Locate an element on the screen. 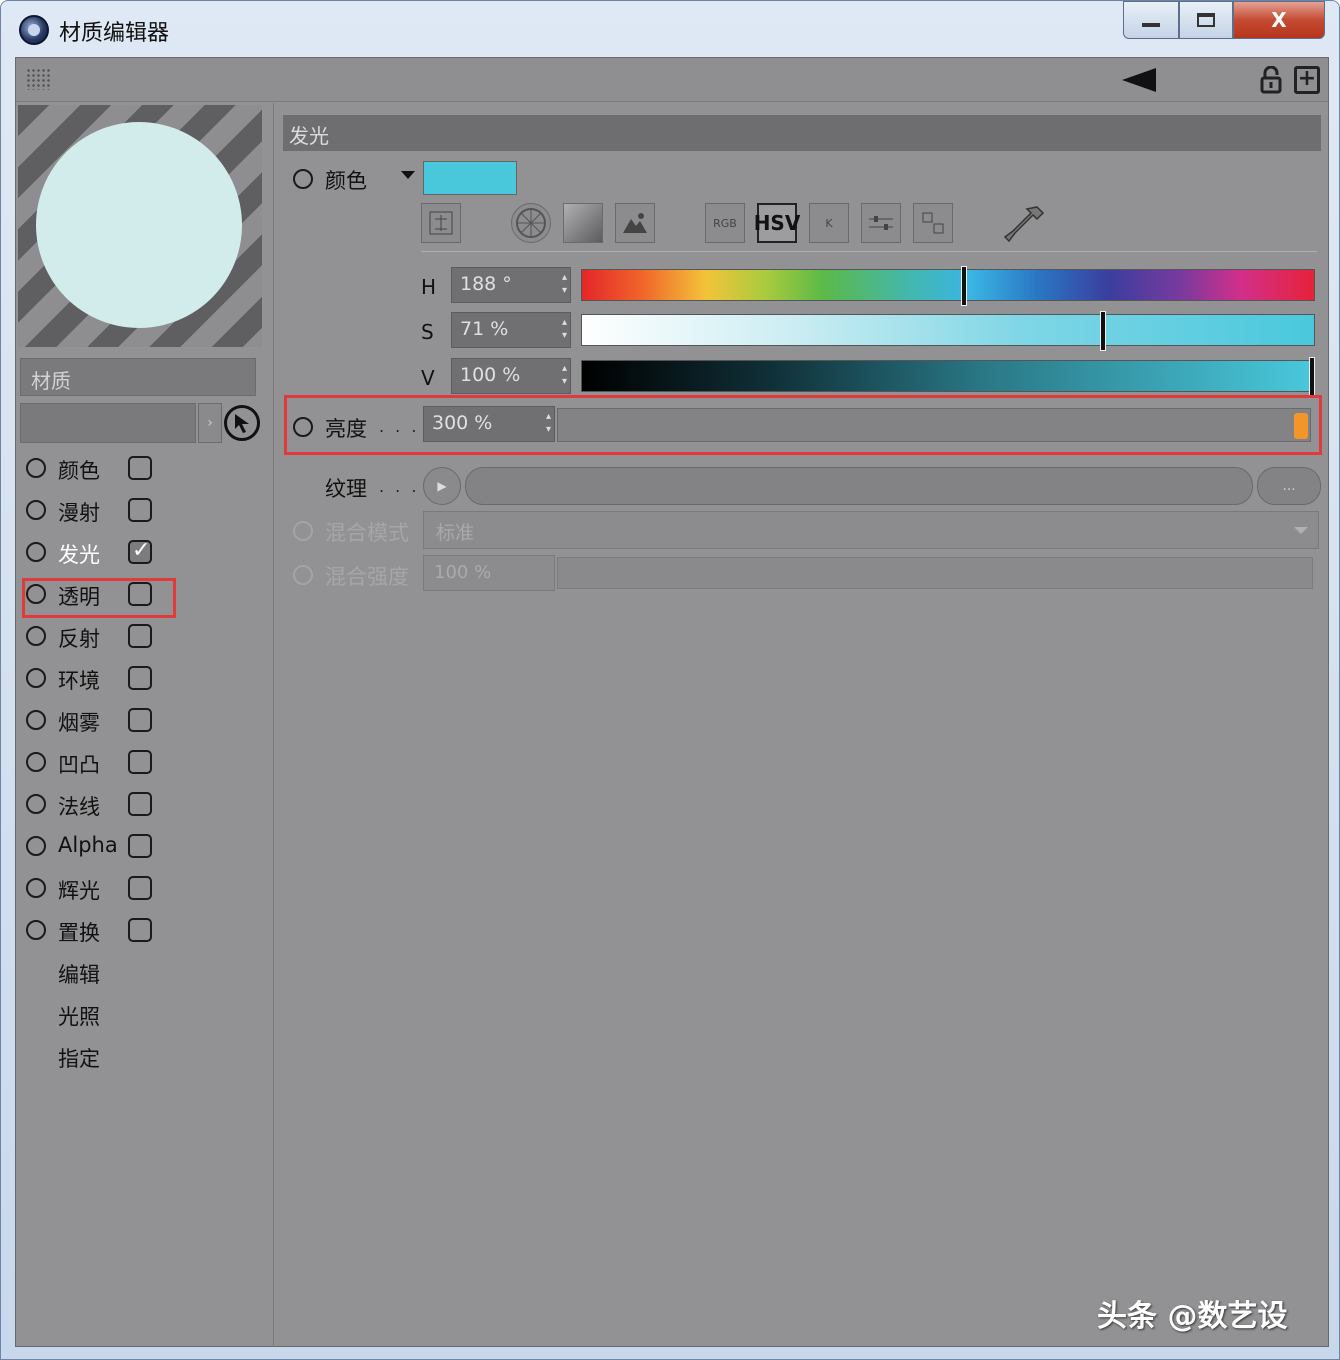  channel-item: Alpha is located at coordinates (147, 847).